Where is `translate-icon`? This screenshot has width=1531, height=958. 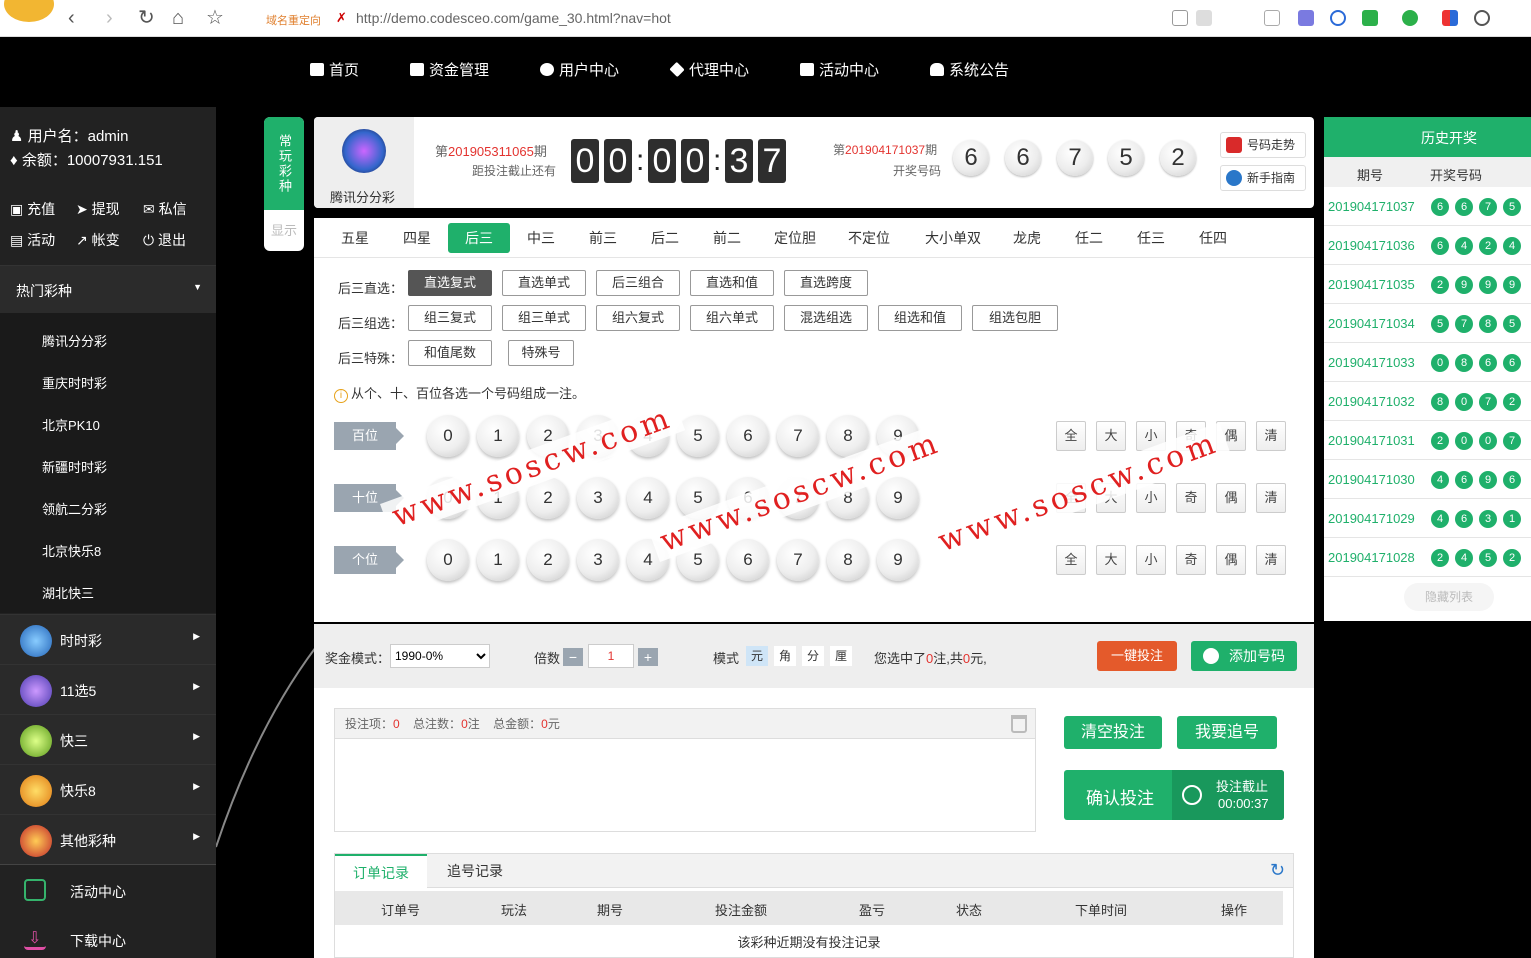 translate-icon is located at coordinates (1410, 18).